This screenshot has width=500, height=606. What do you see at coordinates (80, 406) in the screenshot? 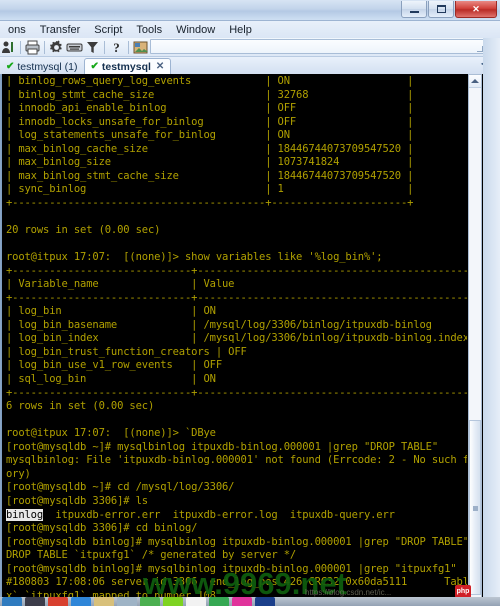
I see `terminal-line: 6 rows in set (0.00 sec)` at bounding box center [80, 406].